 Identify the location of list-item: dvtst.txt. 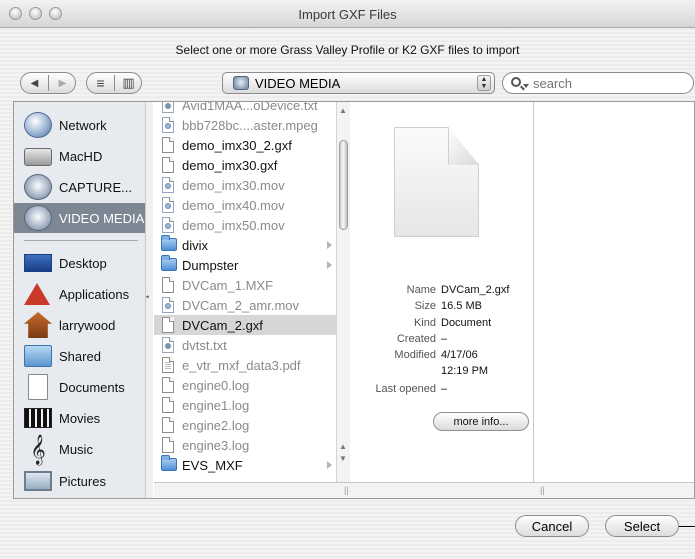
(251, 345).